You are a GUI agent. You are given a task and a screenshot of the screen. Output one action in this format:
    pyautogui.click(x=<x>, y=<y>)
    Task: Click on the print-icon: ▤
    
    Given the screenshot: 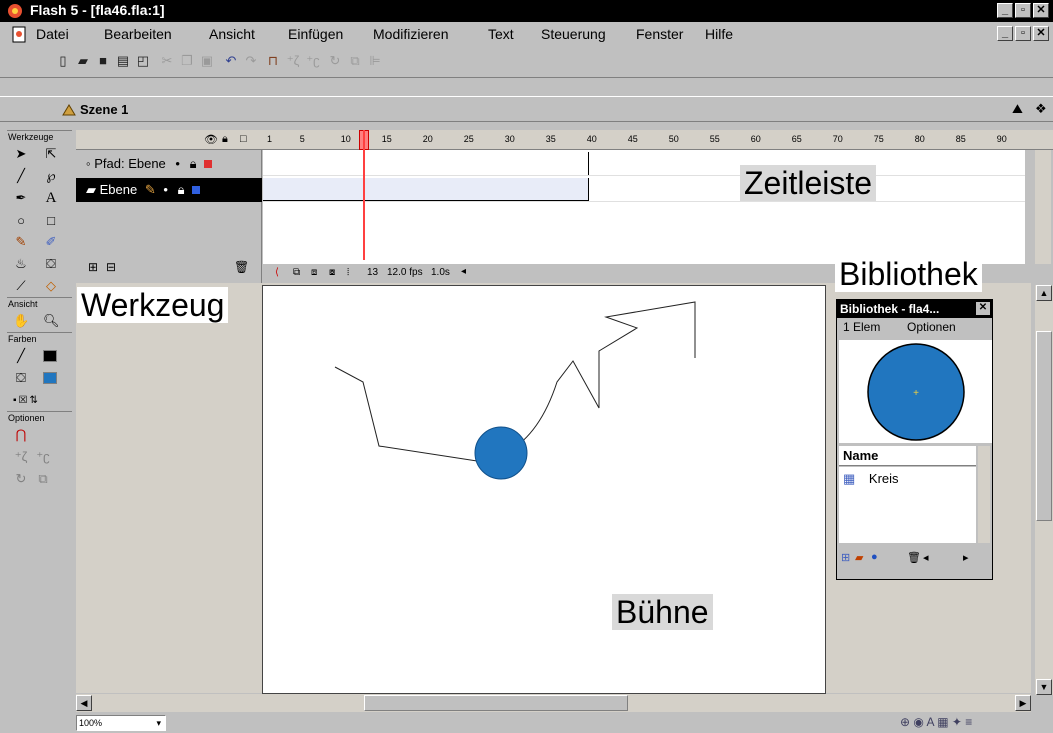 What is the action you would take?
    pyautogui.click(x=123, y=61)
    